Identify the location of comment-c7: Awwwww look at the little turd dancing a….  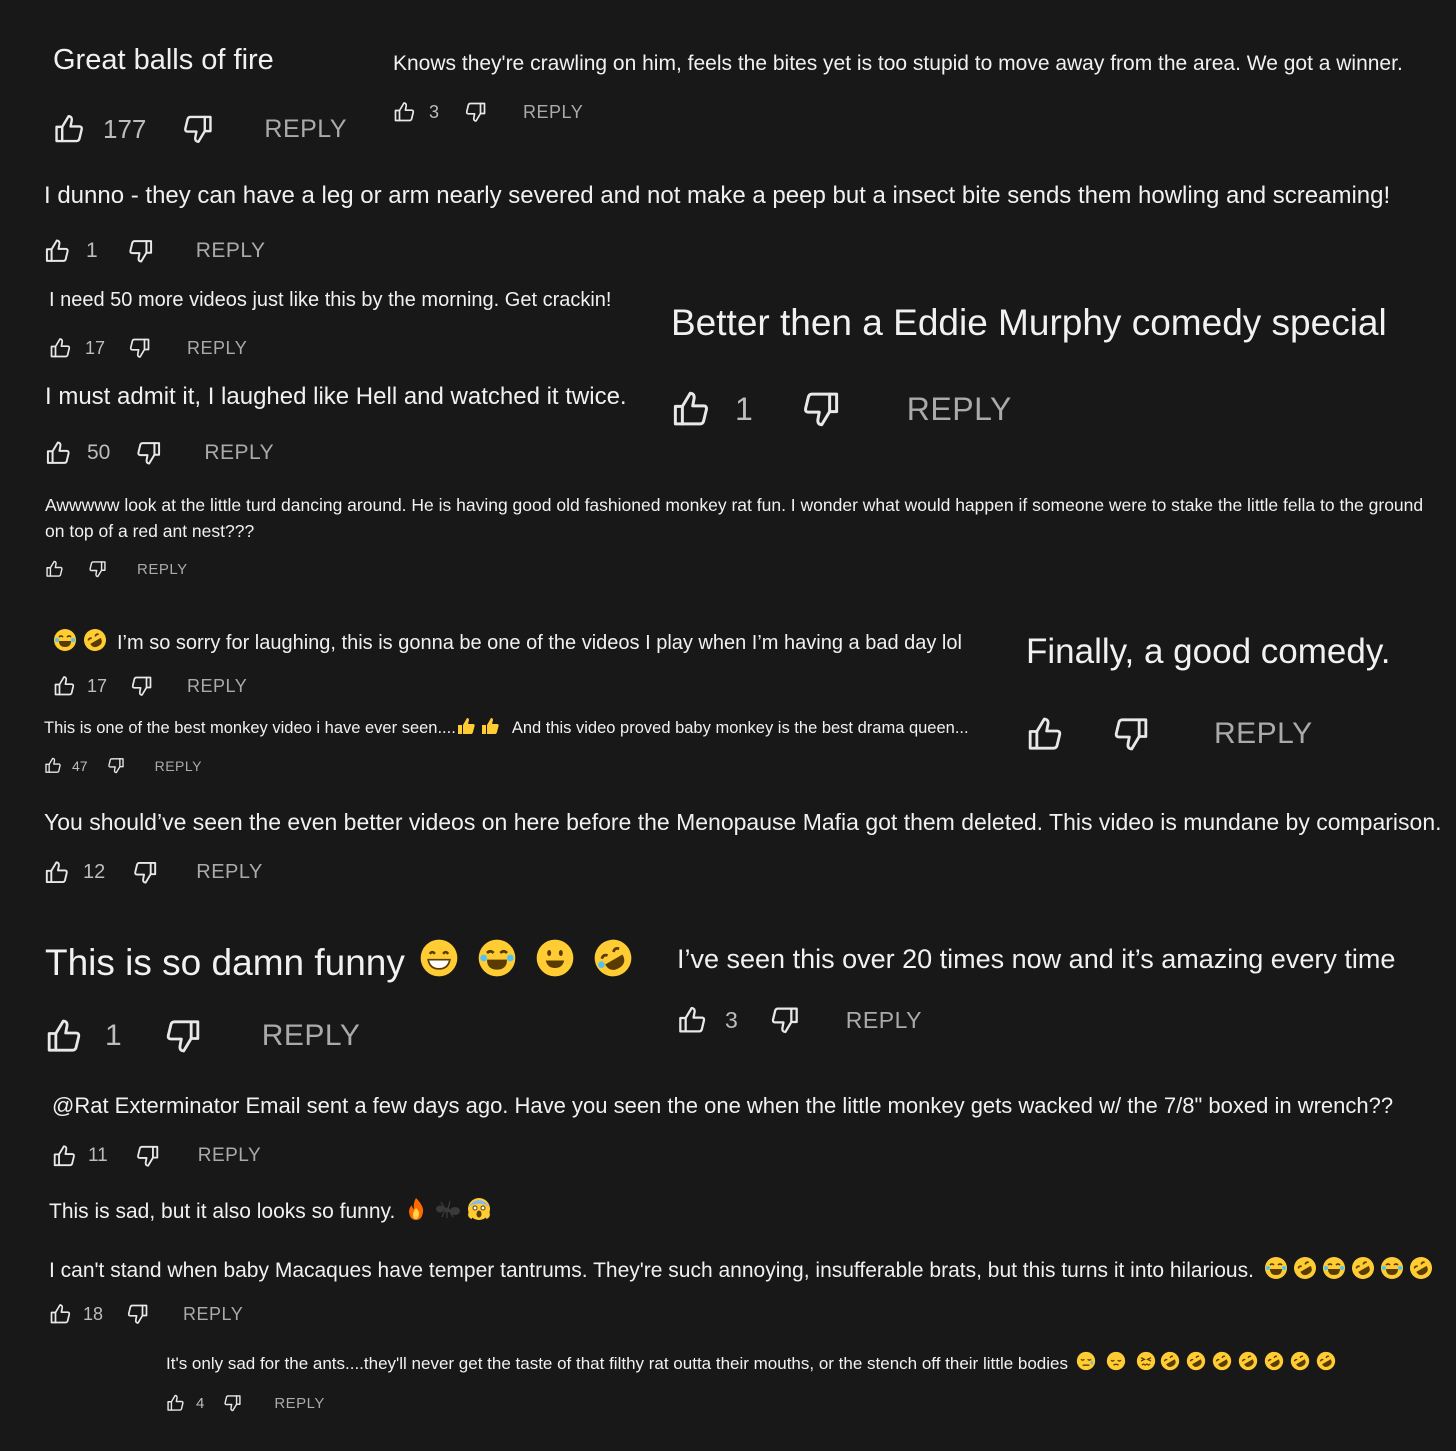
(735, 535).